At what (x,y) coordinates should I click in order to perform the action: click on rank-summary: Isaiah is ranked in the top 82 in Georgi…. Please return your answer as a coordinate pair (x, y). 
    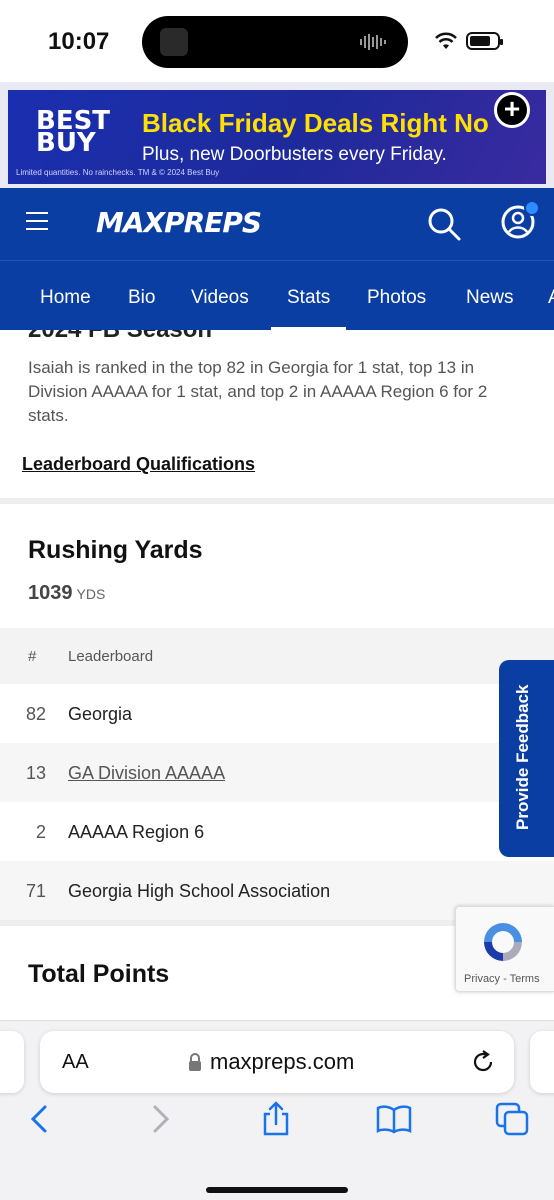
    Looking at the image, I should click on (258, 391).